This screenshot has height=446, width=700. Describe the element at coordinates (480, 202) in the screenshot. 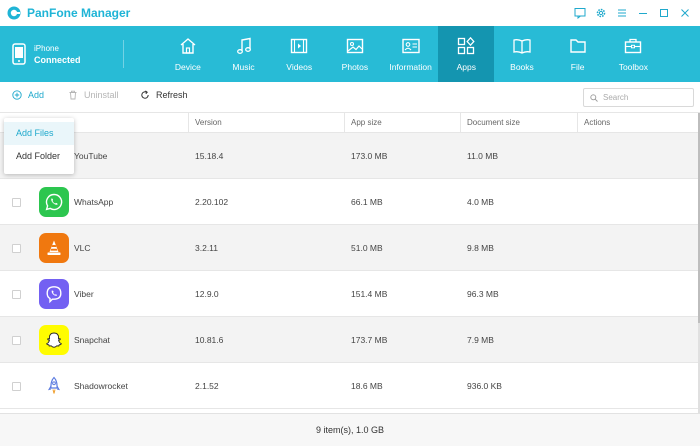

I see `document-size: 4.0 MB` at that location.